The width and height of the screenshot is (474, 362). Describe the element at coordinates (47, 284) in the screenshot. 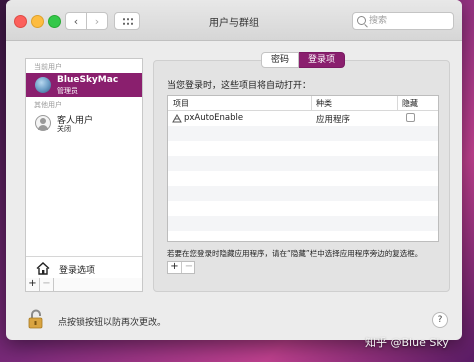

I see `remove-user-button: −` at that location.